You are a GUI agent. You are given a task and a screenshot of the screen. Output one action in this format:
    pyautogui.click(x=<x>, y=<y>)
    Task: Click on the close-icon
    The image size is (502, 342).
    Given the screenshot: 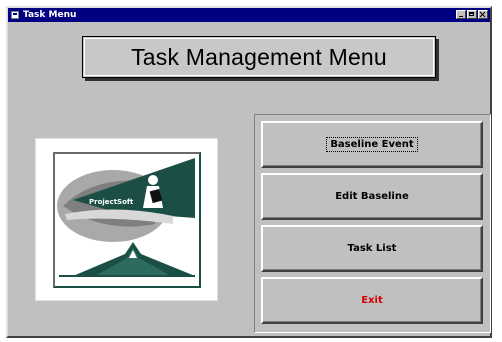 What is the action you would take?
    pyautogui.click(x=483, y=14)
    